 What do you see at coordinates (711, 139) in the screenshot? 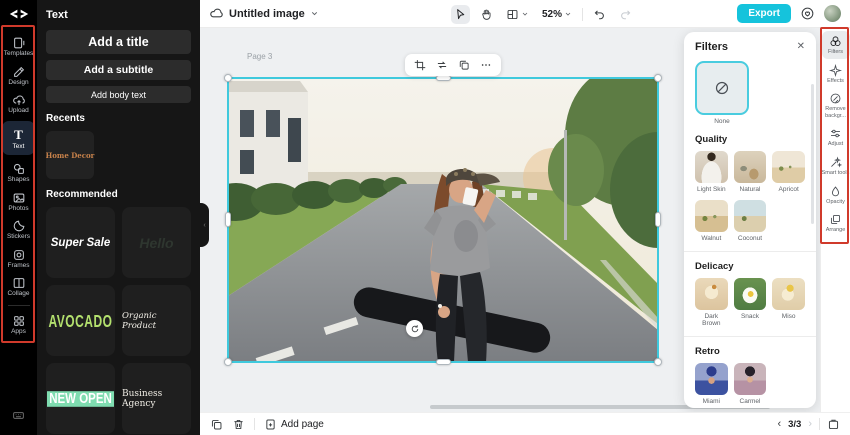
I see `filter-section-title: Quality` at bounding box center [711, 139].